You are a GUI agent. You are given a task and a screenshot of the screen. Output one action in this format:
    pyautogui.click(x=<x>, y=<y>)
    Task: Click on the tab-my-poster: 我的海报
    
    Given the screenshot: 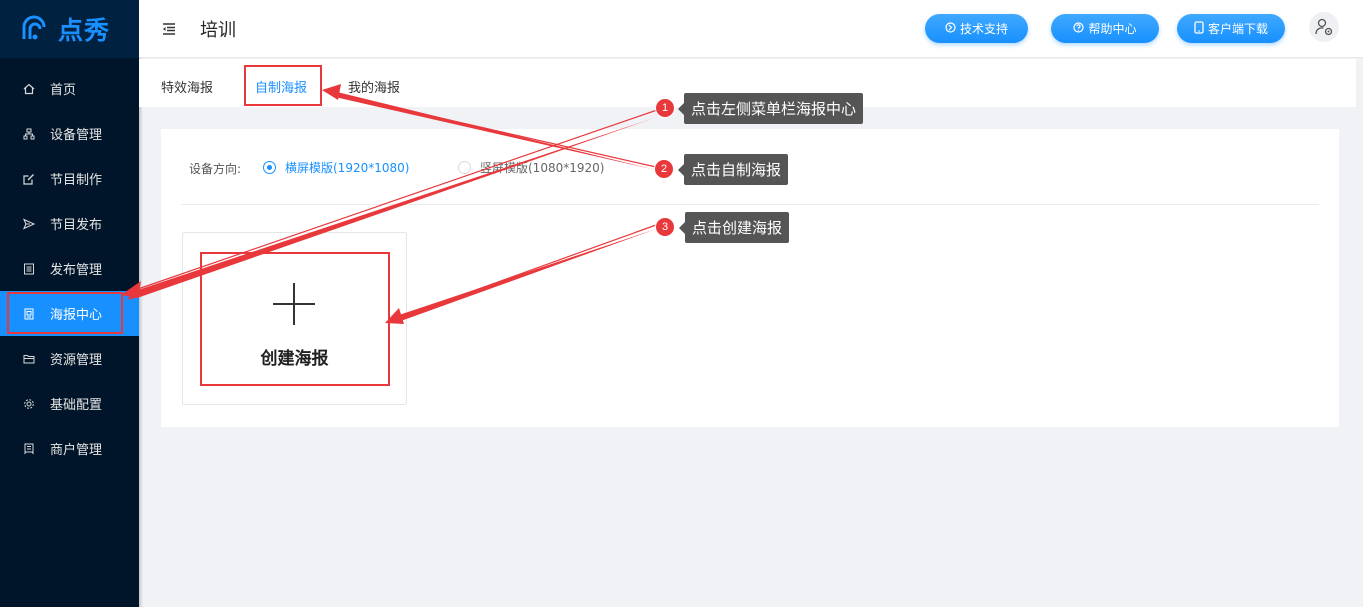 What is the action you would take?
    pyautogui.click(x=374, y=86)
    